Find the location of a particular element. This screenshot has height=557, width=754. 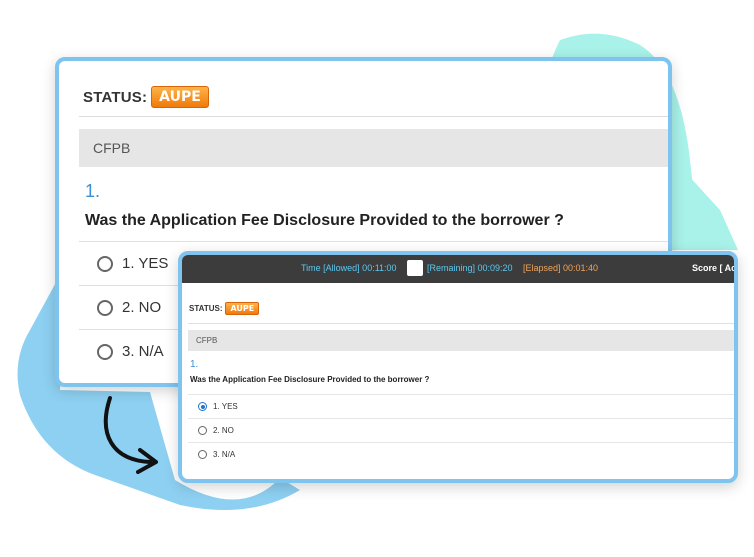

timer-toggle-box is located at coordinates (415, 268).